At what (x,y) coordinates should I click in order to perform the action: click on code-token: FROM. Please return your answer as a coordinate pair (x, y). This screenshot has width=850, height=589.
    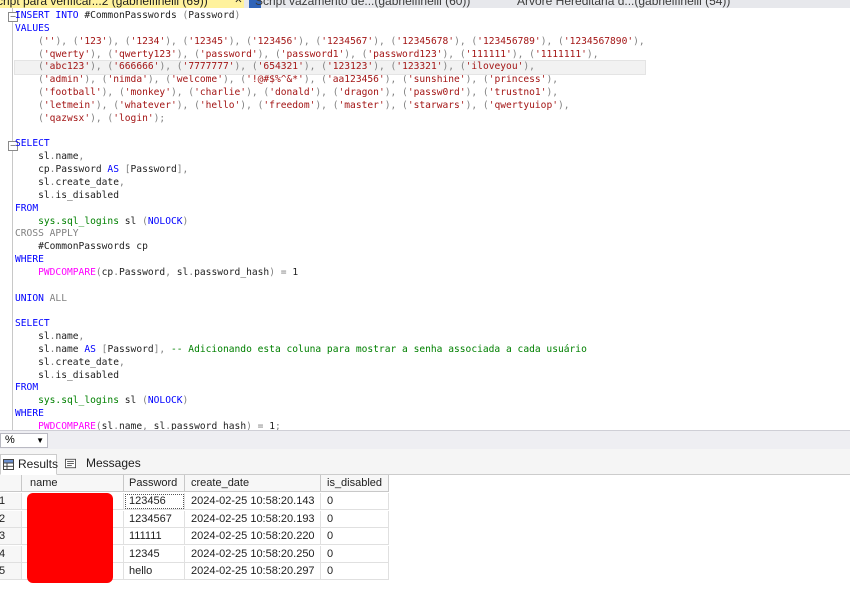
    Looking at the image, I should click on (27, 208).